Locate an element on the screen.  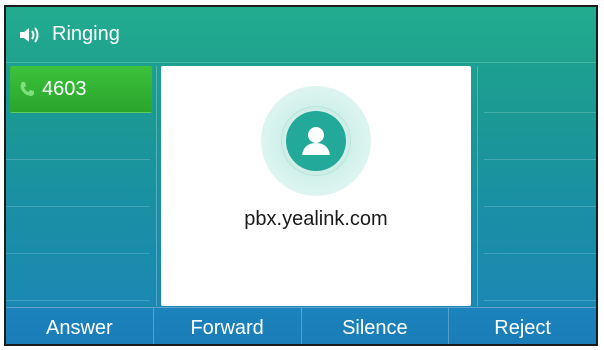
softkey-bar: Answer Forward Silence Reject is located at coordinates (301, 325).